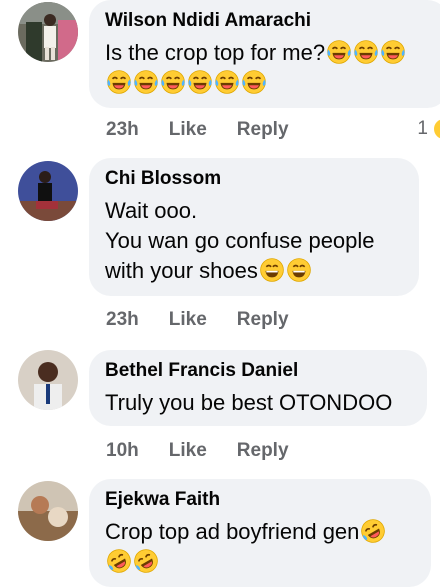 The height and width of the screenshot is (587, 440). Describe the element at coordinates (215, 52) in the screenshot. I see `comment-text-body: Is the crop top for me?` at that location.